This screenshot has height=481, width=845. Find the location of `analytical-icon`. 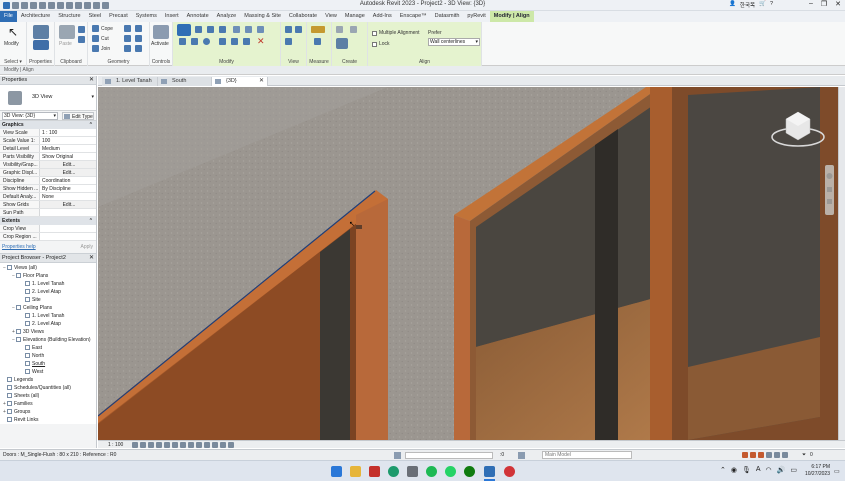

analytical-icon is located at coordinates (223, 445).